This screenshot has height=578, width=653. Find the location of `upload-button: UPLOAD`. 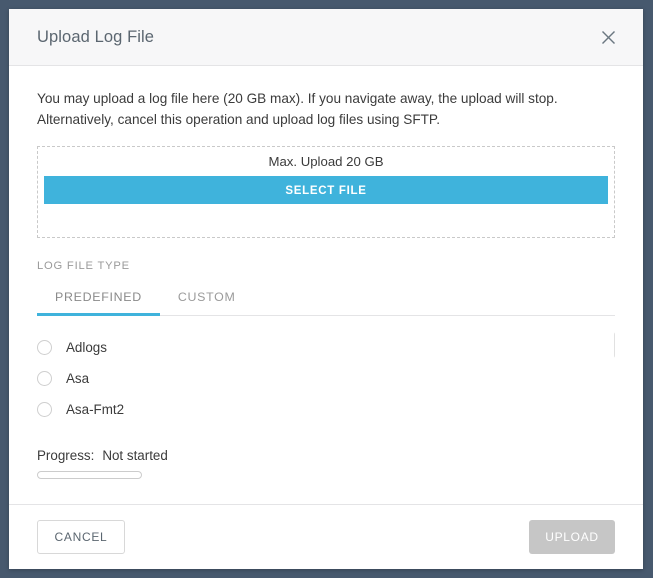

upload-button: UPLOAD is located at coordinates (572, 537).